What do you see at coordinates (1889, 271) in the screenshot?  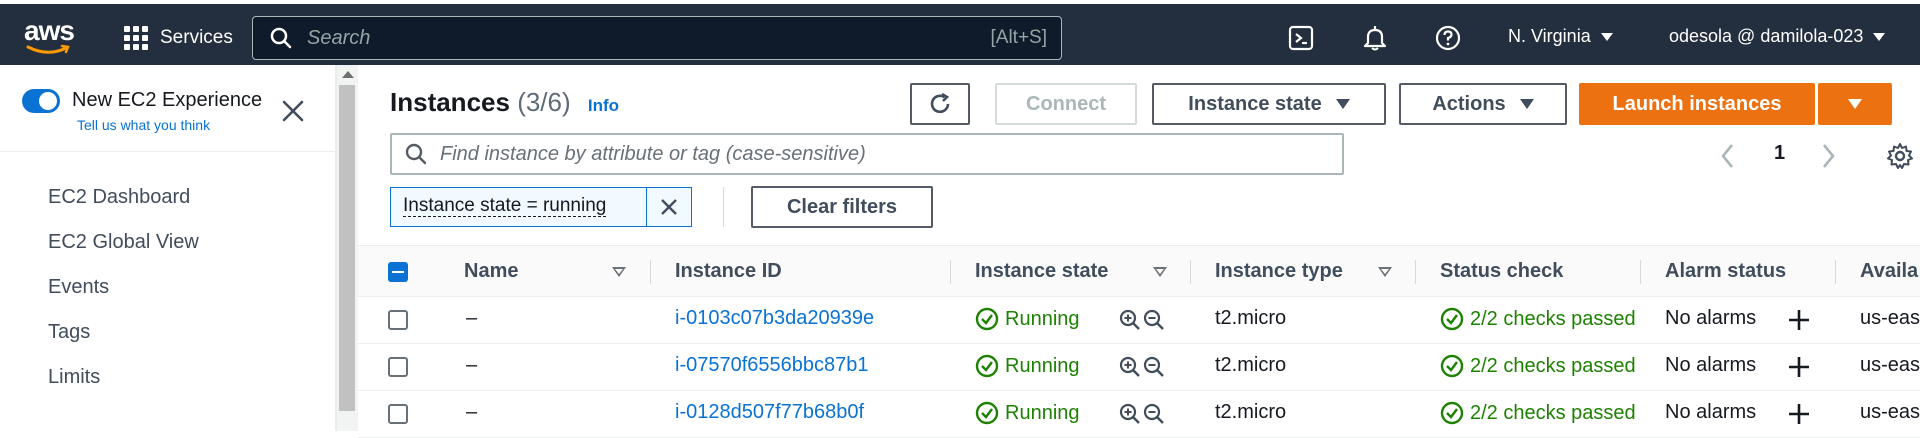 I see `column-header-availability-zone: Availa` at bounding box center [1889, 271].